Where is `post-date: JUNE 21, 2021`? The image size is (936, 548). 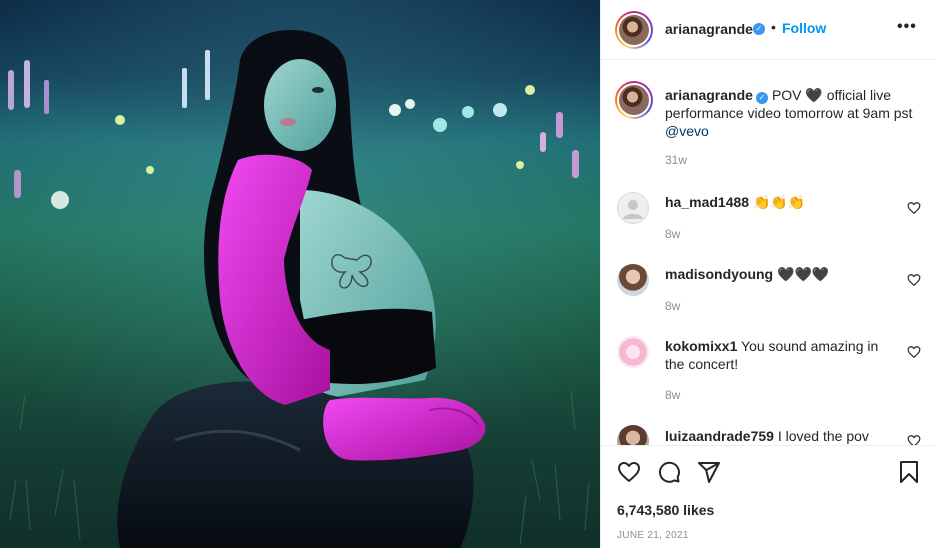
post-date: JUNE 21, 2021 is located at coordinates (653, 535).